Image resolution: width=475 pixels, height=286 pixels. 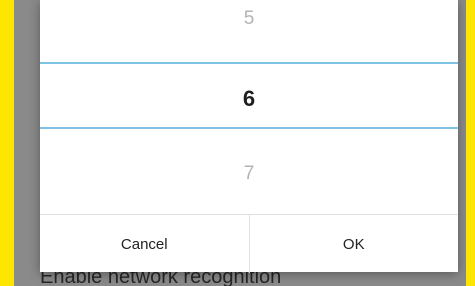 I want to click on picker-divider-top, so click(x=249, y=63).